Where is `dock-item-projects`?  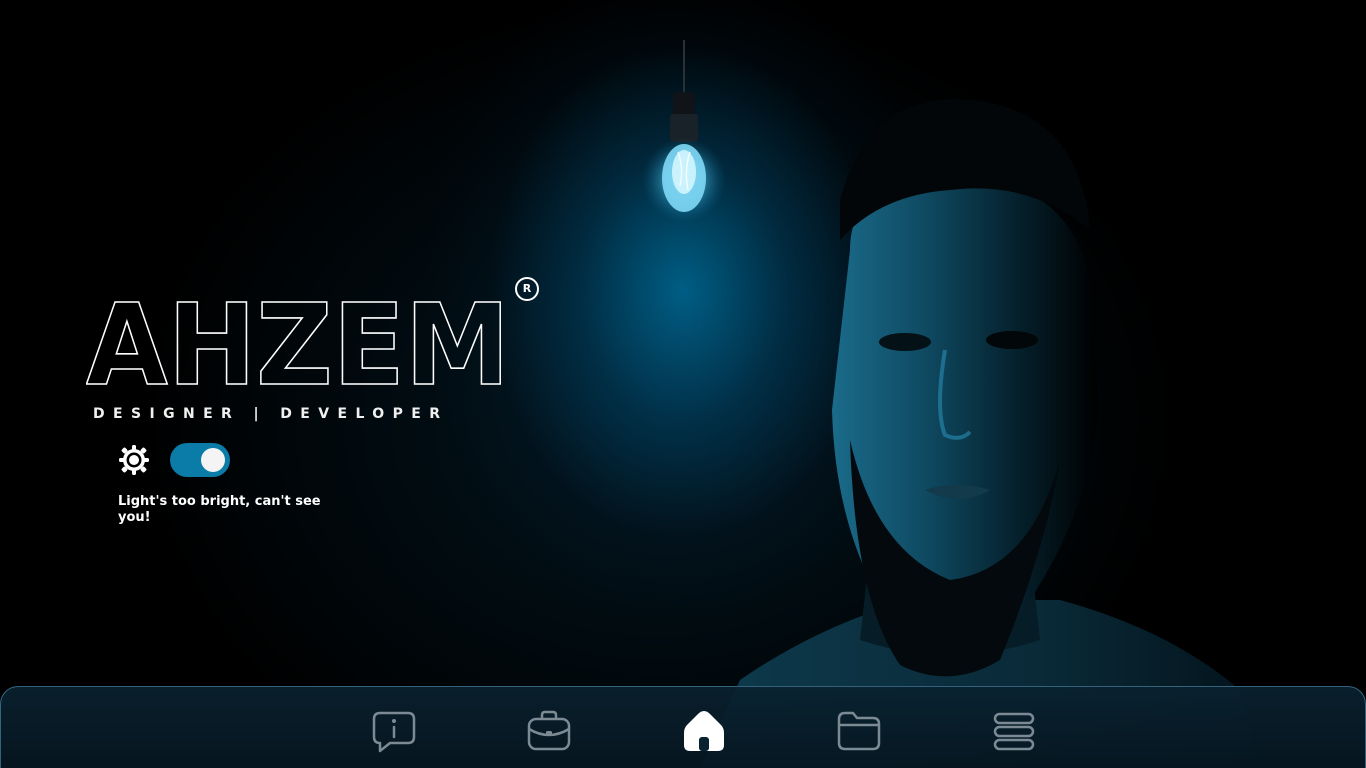
dock-item-projects is located at coordinates (859, 731).